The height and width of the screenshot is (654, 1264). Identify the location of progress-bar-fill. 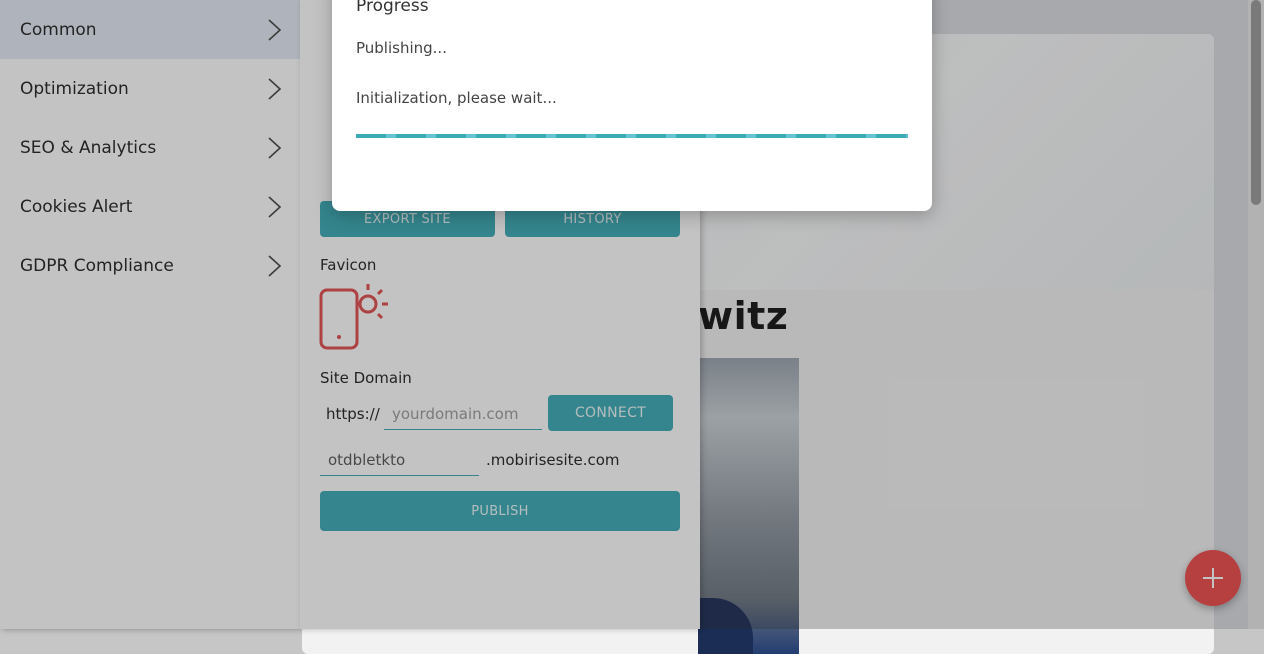
(632, 136).